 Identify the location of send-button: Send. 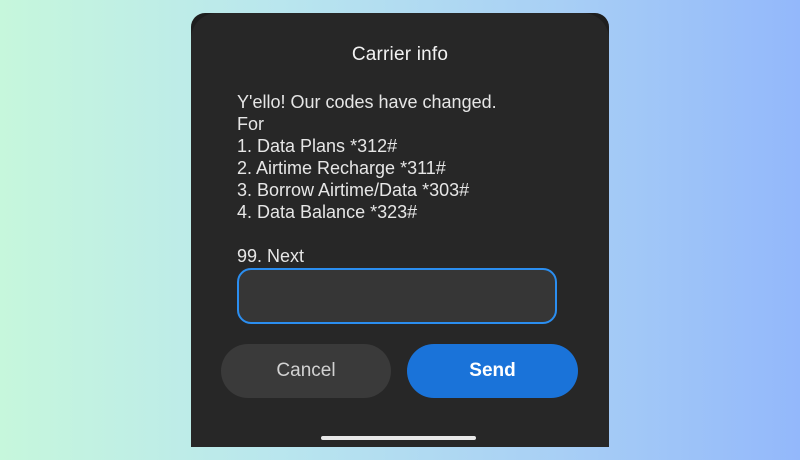
(492, 371).